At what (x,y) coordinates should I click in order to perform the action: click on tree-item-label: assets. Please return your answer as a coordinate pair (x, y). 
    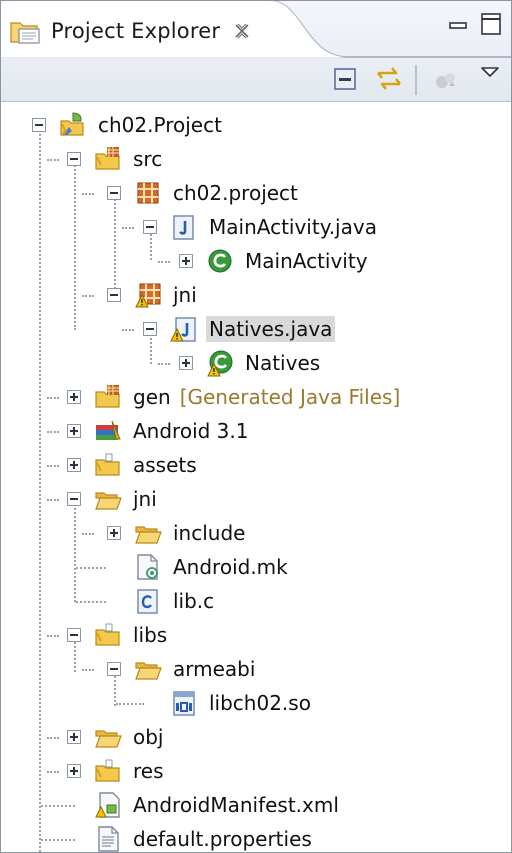
    Looking at the image, I should click on (165, 465).